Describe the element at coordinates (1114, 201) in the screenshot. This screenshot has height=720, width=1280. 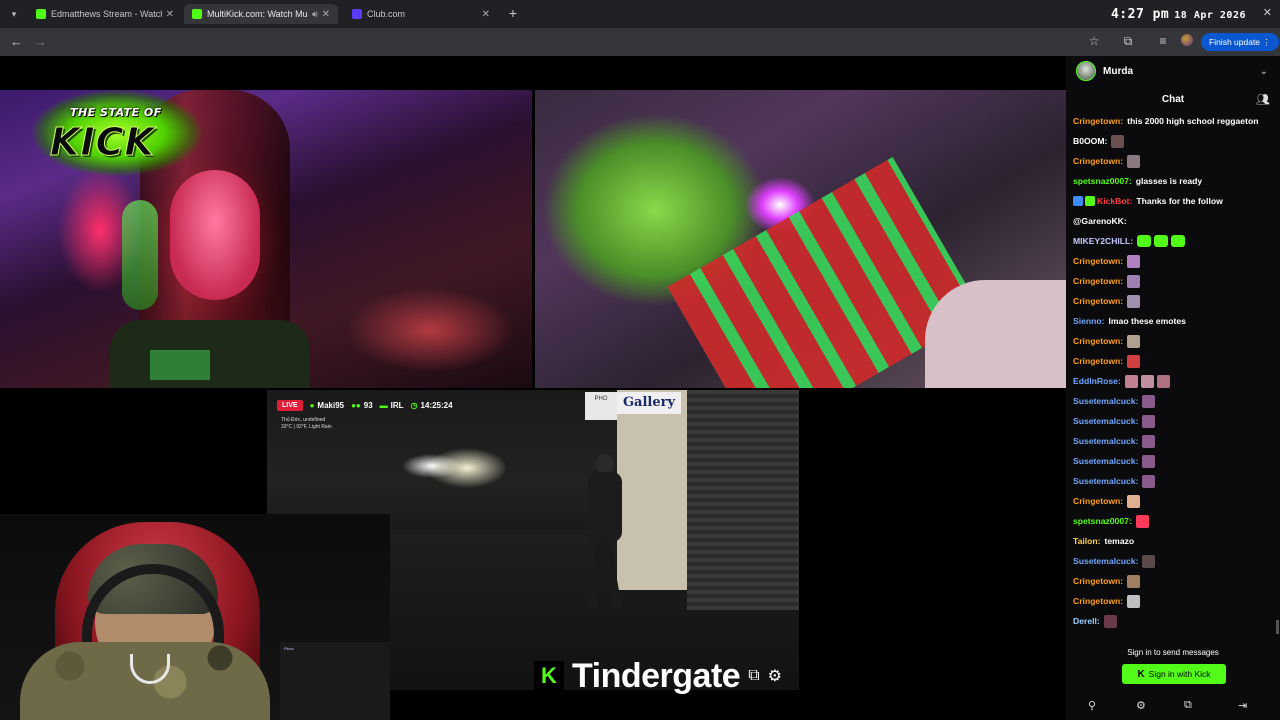
I see `chat-username: KickBot:` at that location.